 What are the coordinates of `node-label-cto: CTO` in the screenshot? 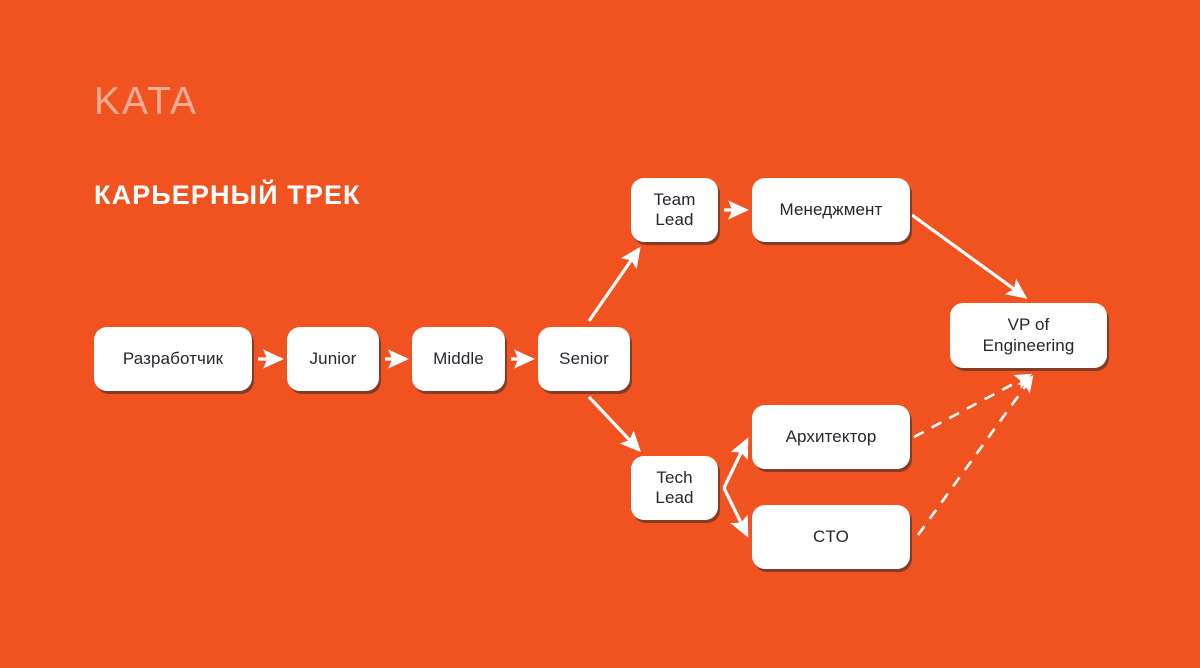 It's located at (831, 536).